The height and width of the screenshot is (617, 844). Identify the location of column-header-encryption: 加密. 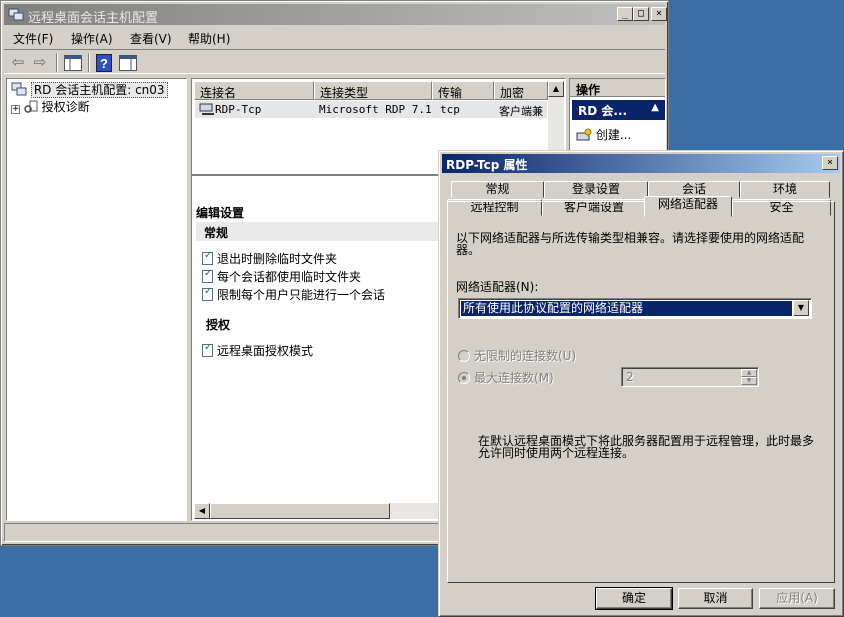
(521, 90).